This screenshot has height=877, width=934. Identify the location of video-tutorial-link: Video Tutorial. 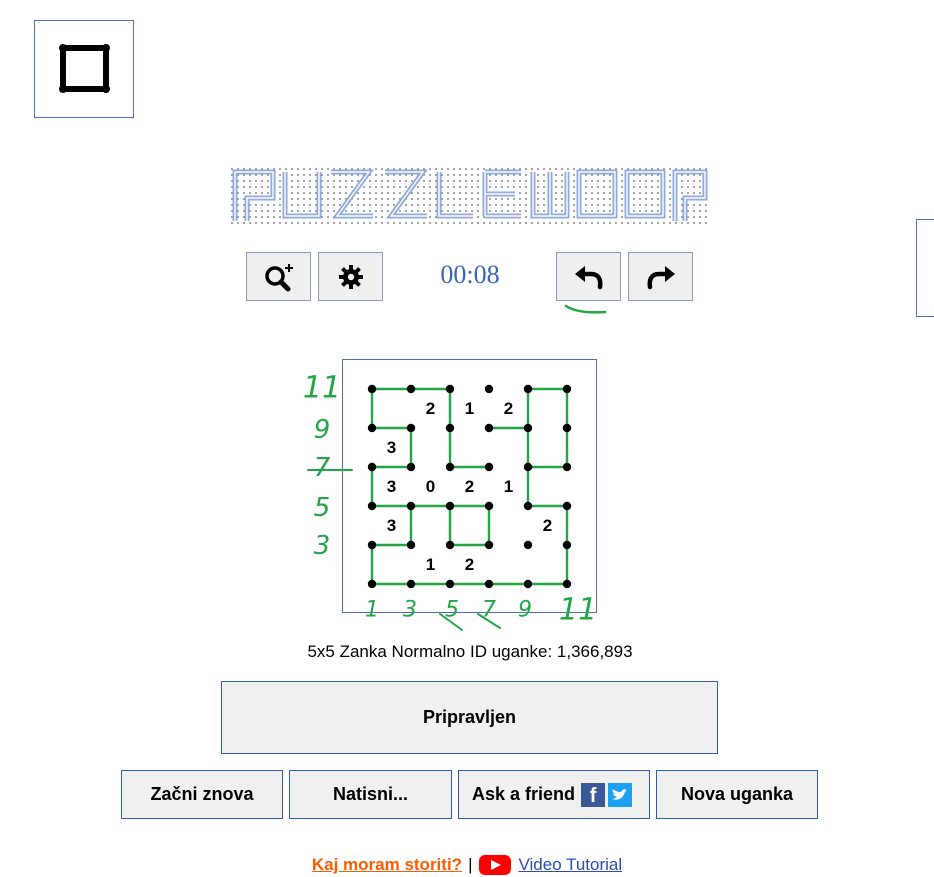
(570, 865).